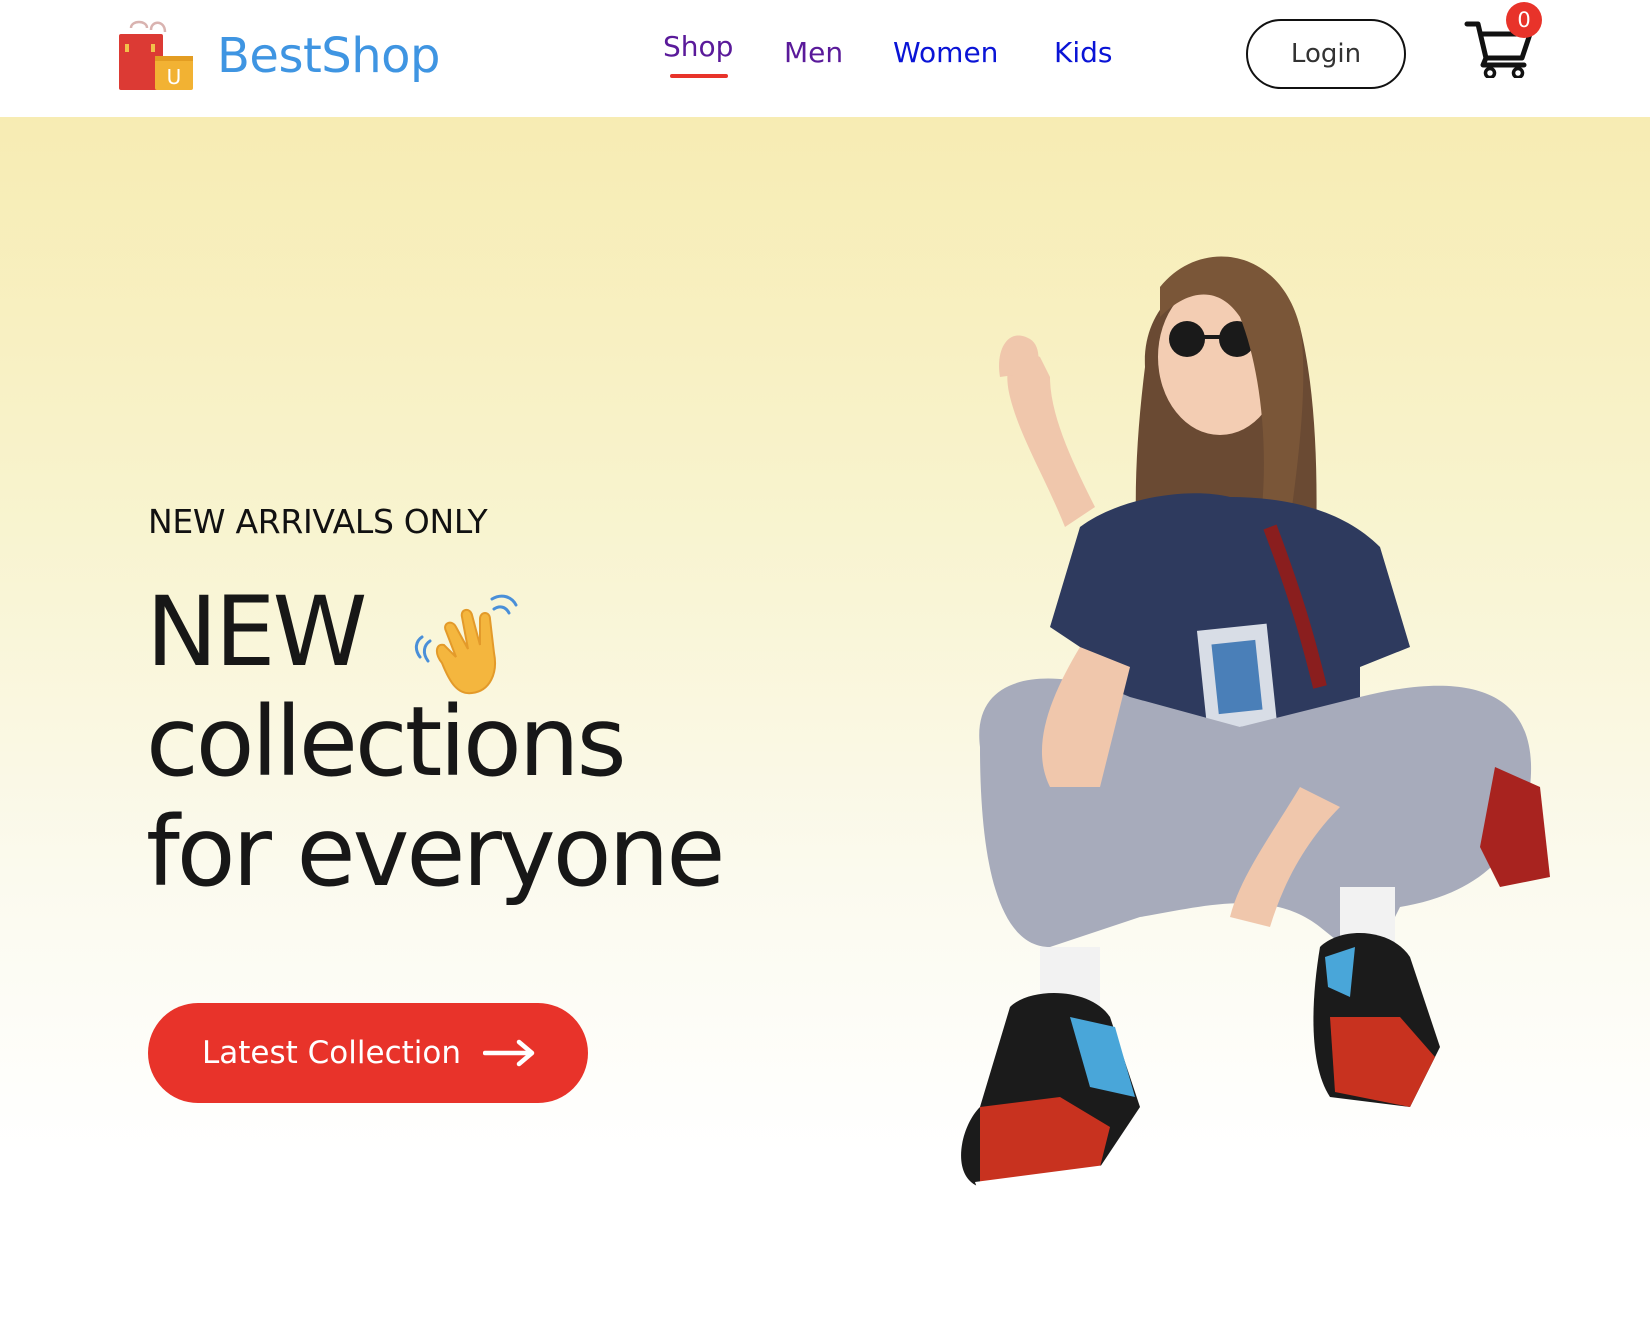  I want to click on logo-letter: U, so click(174, 77).